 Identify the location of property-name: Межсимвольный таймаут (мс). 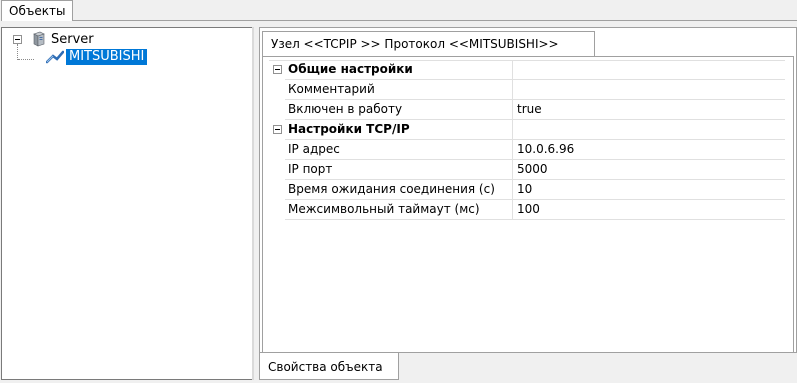
(399, 210).